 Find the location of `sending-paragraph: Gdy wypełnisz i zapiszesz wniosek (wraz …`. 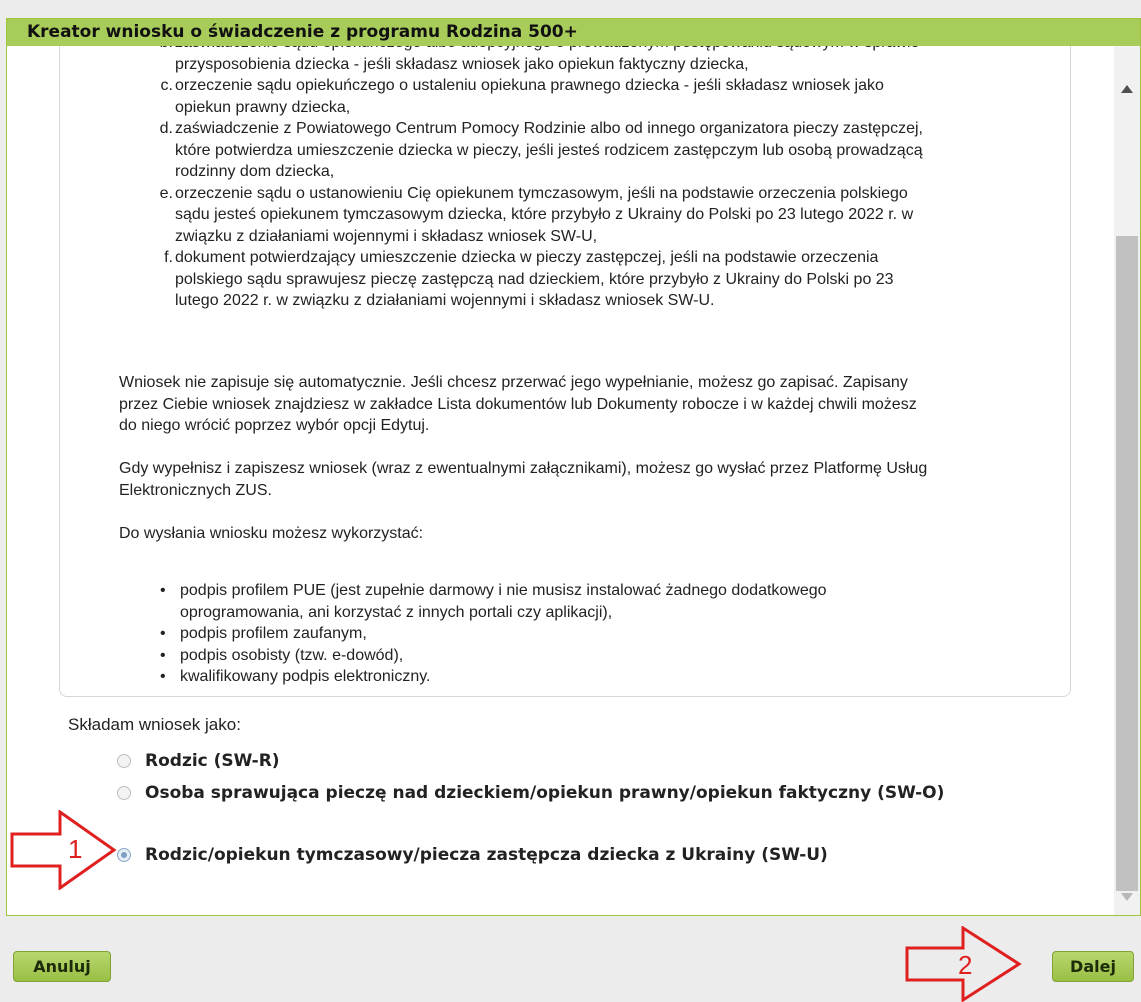

sending-paragraph: Gdy wypełnisz i zapiszesz wniosek (wraz … is located at coordinates (523, 479).